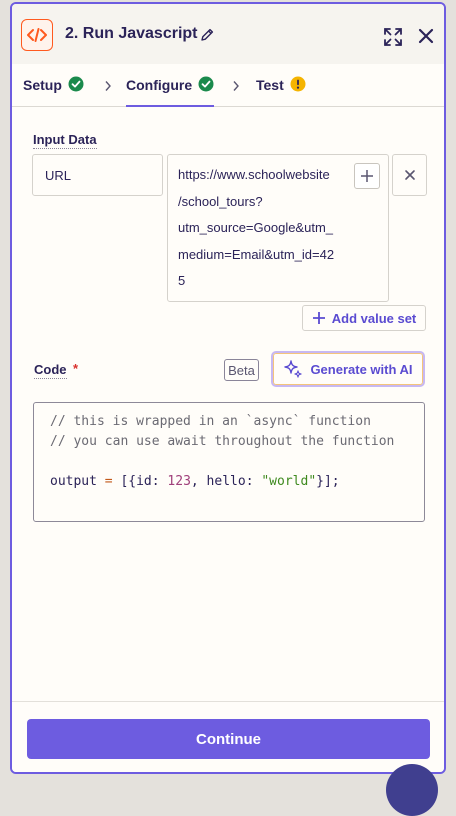  Describe the element at coordinates (42, 85) in the screenshot. I see `tab-label: Setup` at that location.